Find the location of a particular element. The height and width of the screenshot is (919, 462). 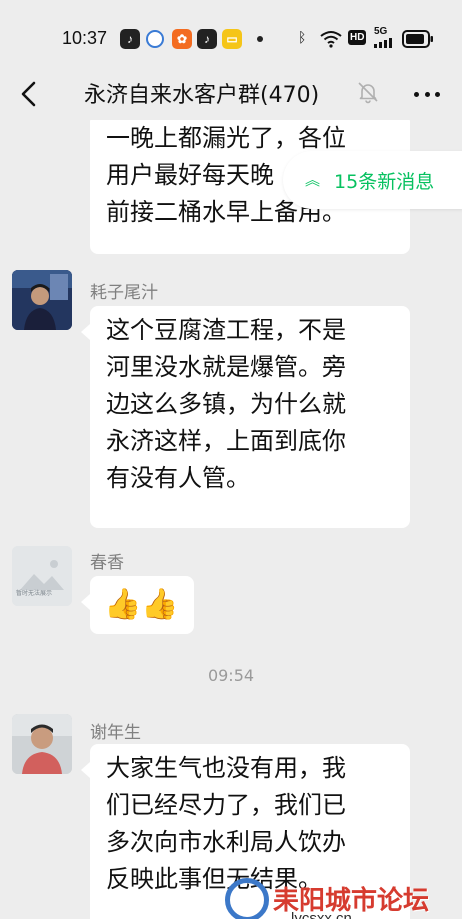

forum-logo-icon is located at coordinates (247, 898).